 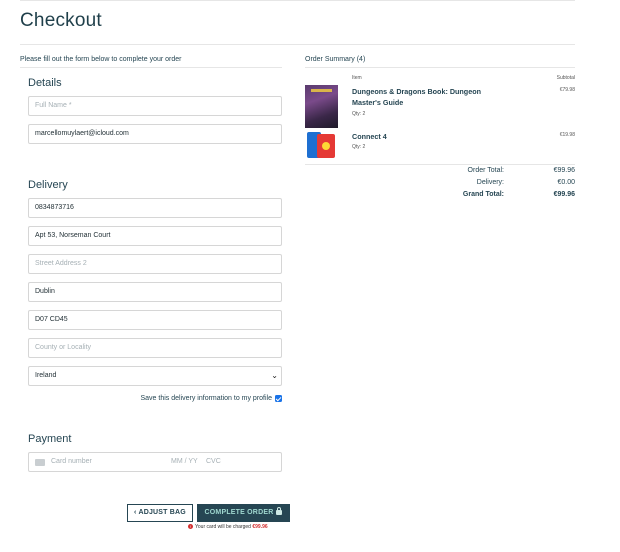 I want to click on town-field: Dublin, so click(x=155, y=292).